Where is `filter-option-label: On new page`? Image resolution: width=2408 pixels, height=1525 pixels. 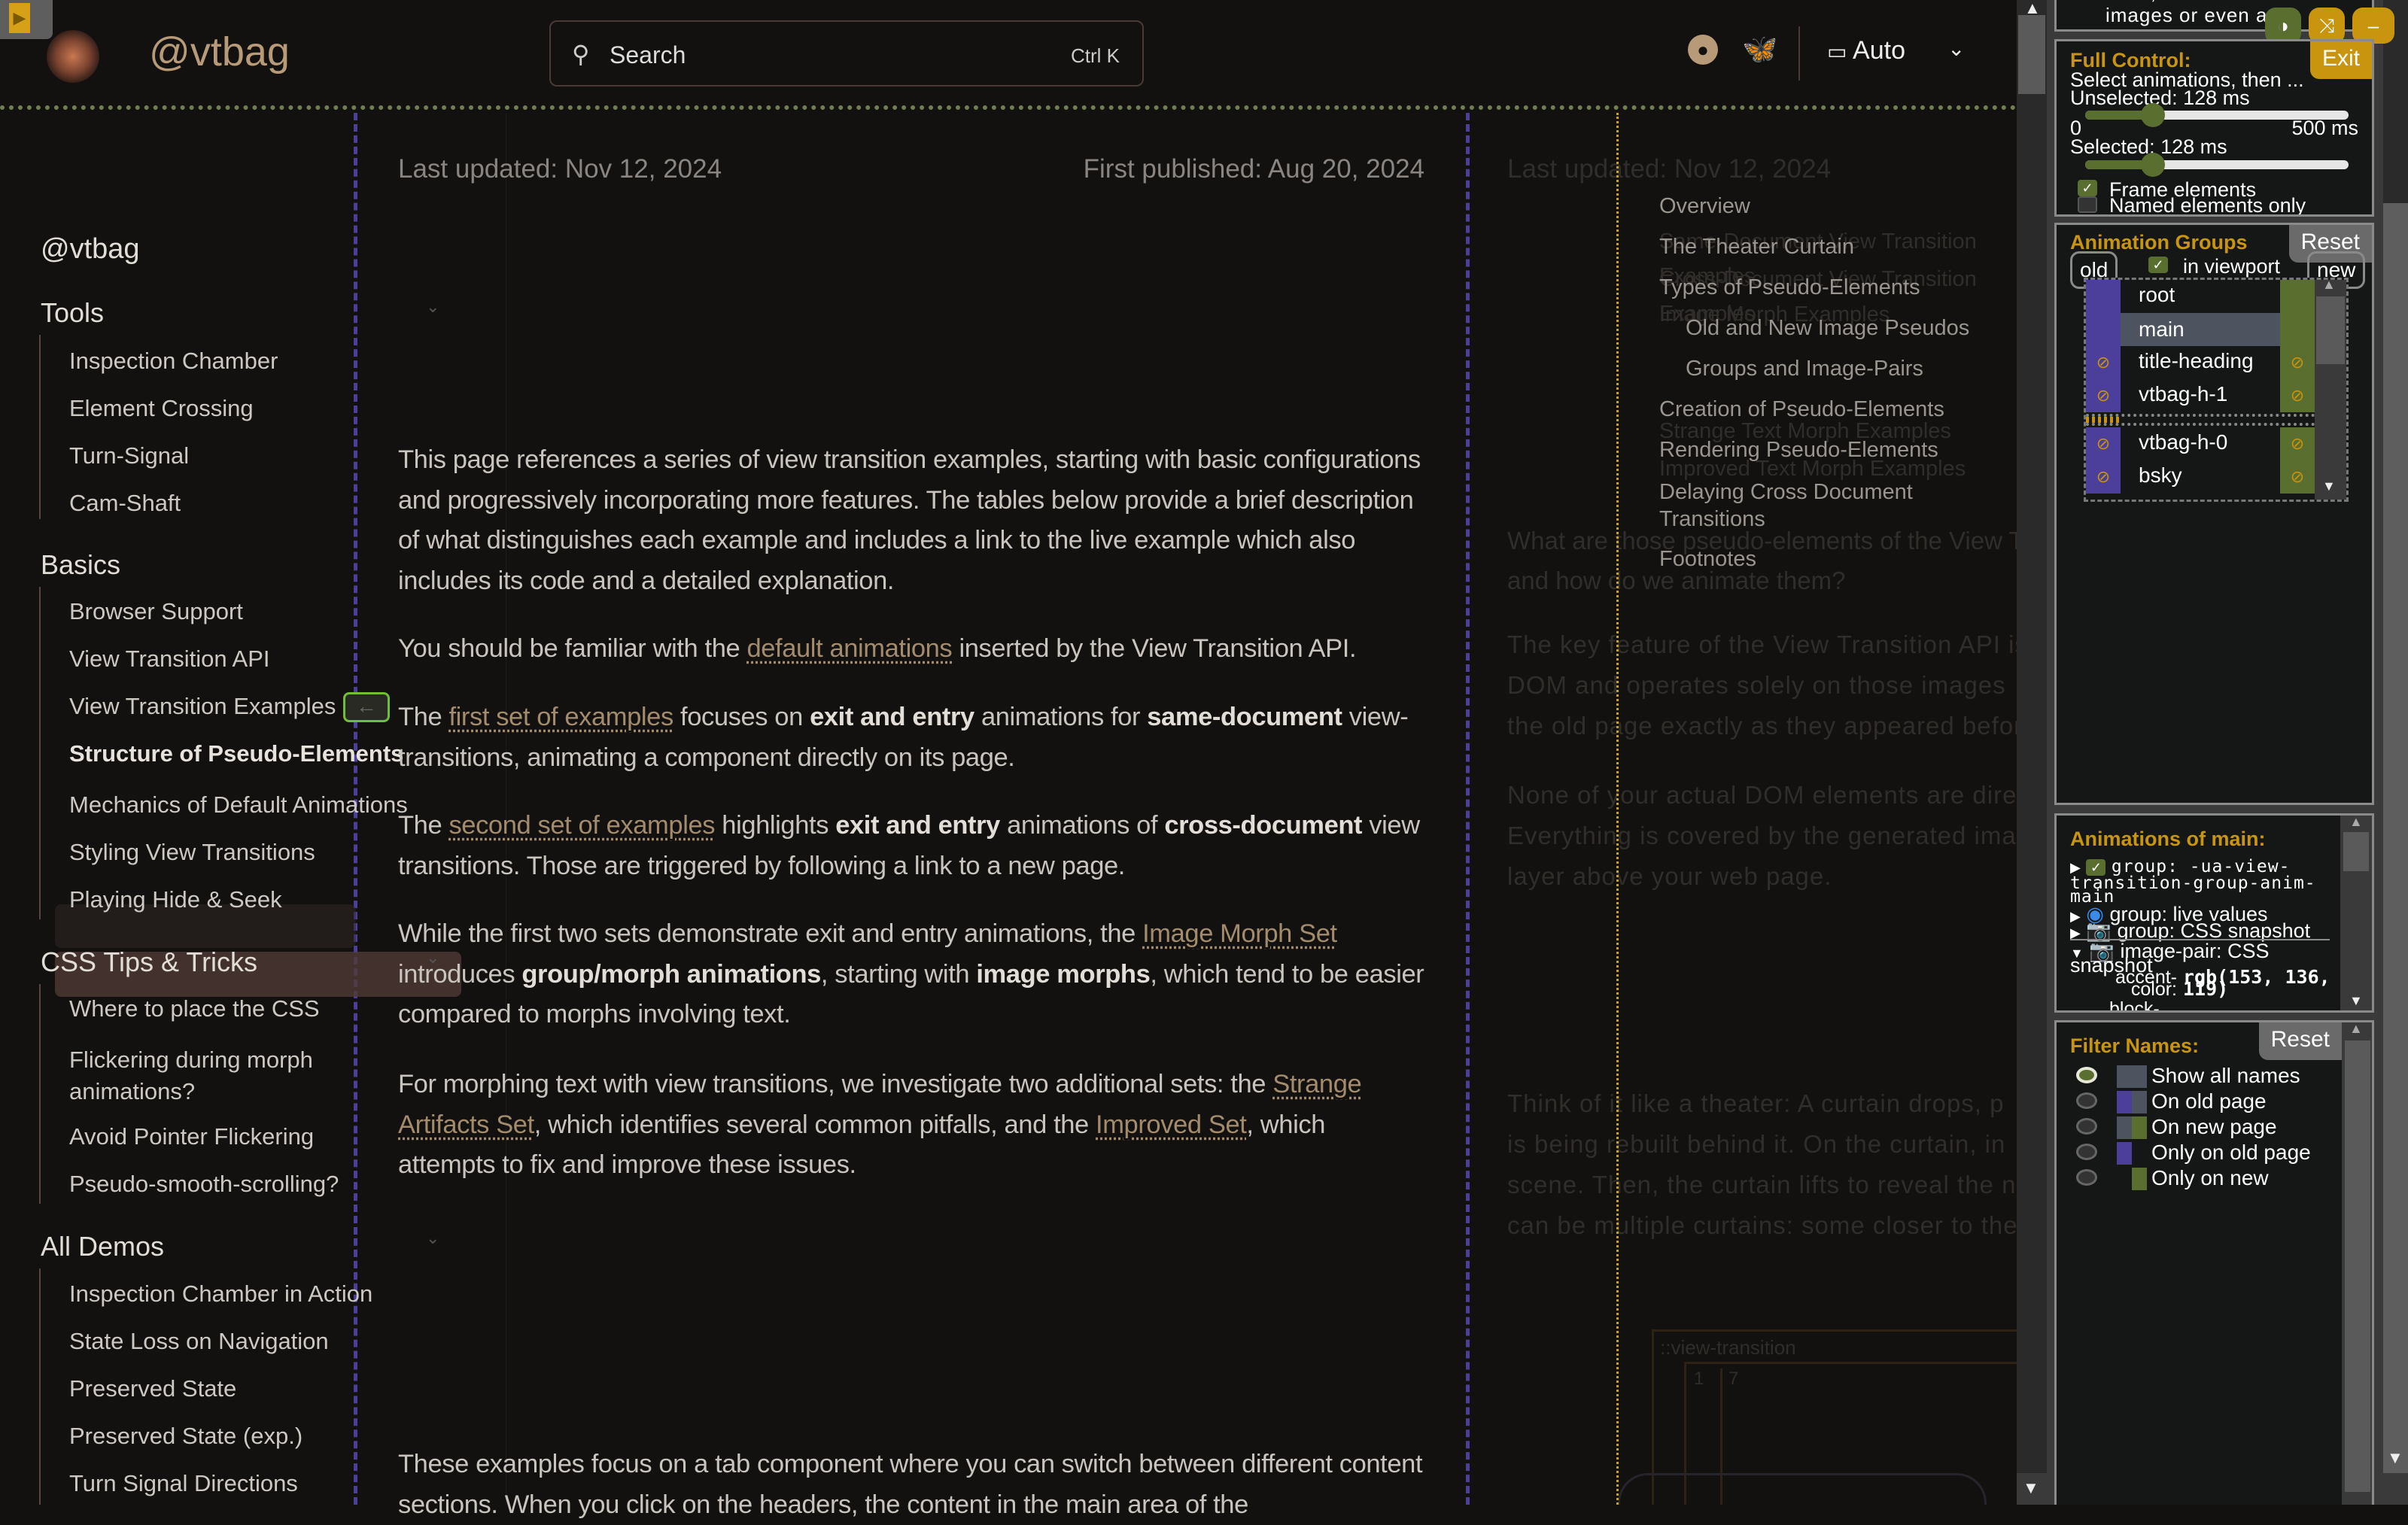 filter-option-label: On new page is located at coordinates (2214, 1127).